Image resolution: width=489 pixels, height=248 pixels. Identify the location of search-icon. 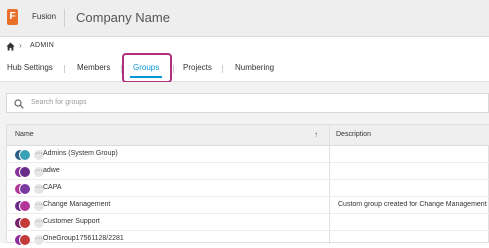
(19, 104).